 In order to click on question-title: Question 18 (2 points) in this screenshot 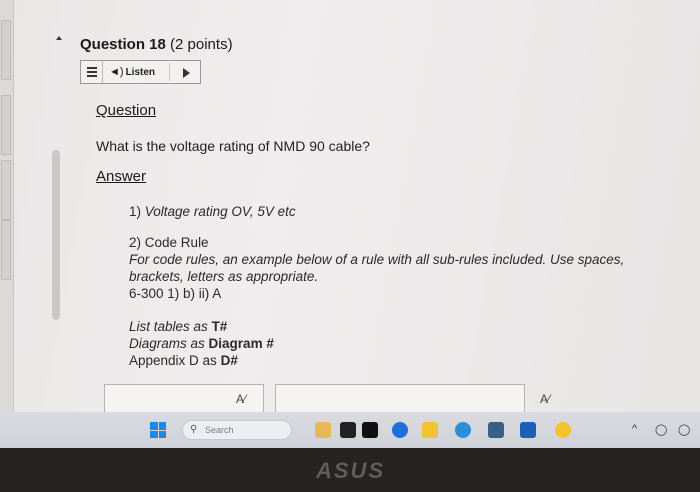, I will do `click(156, 44)`.